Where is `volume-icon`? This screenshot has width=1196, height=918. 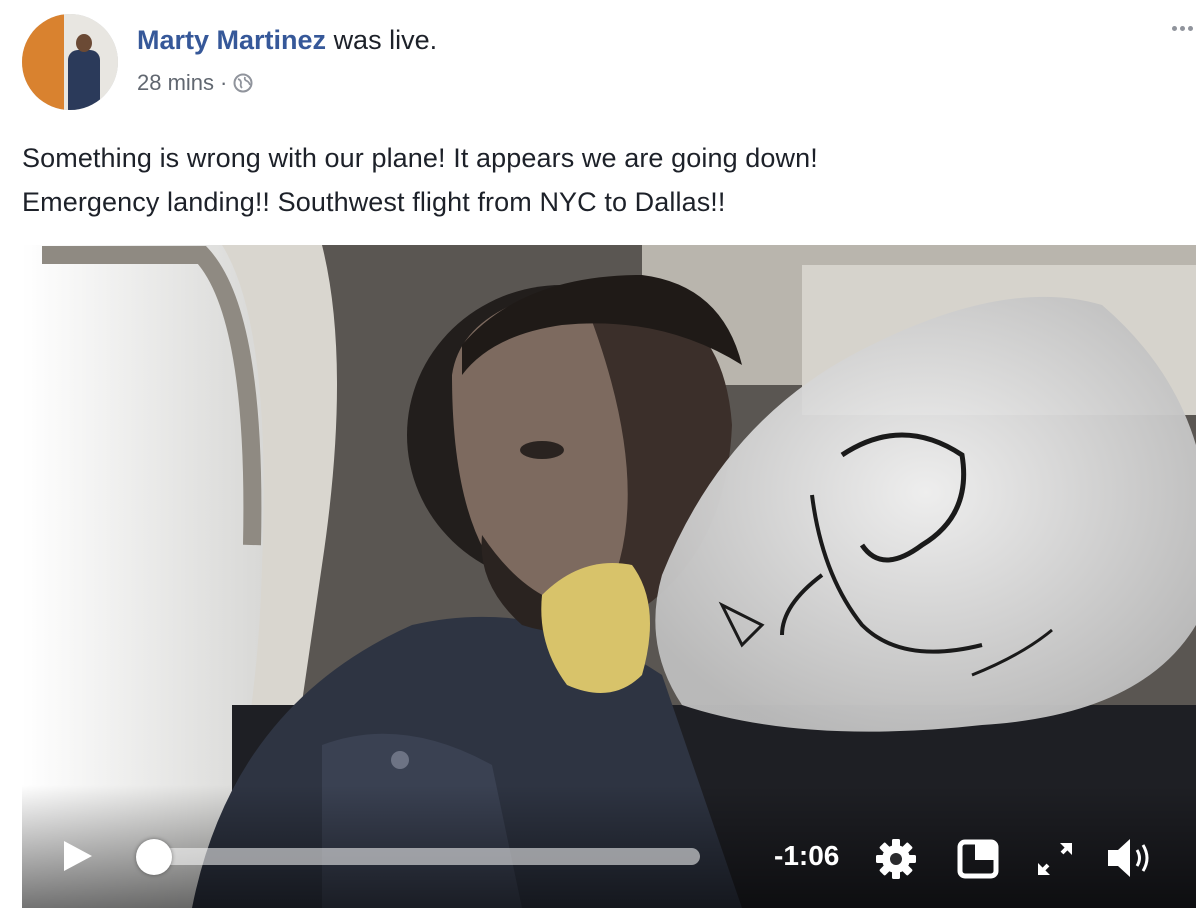
volume-icon is located at coordinates (1133, 858).